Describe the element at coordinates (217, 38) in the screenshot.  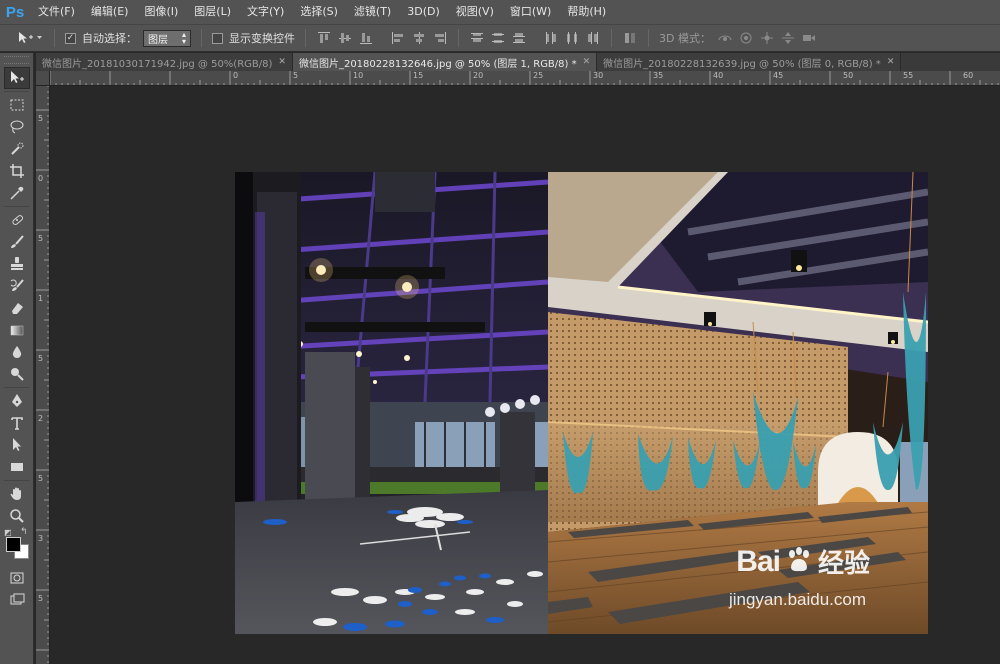
I see `show-transform-checkbox` at that location.